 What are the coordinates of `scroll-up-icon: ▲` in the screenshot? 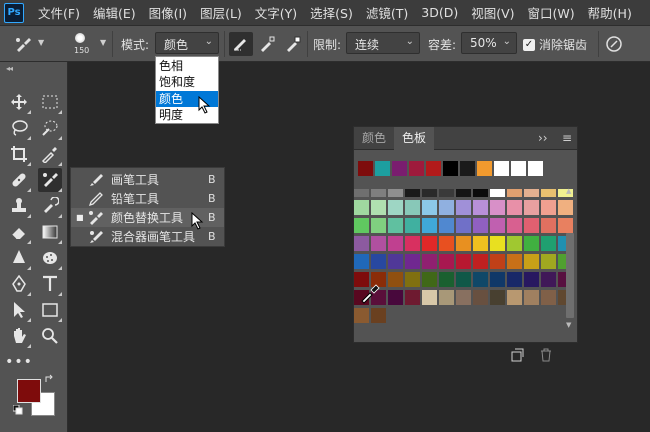 It's located at (568, 191).